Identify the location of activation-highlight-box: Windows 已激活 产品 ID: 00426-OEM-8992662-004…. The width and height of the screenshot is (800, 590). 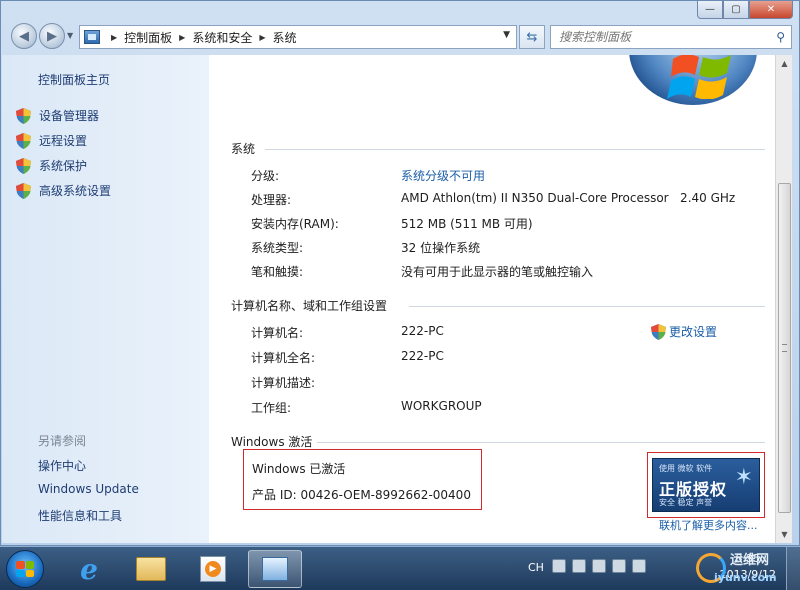
(362, 479).